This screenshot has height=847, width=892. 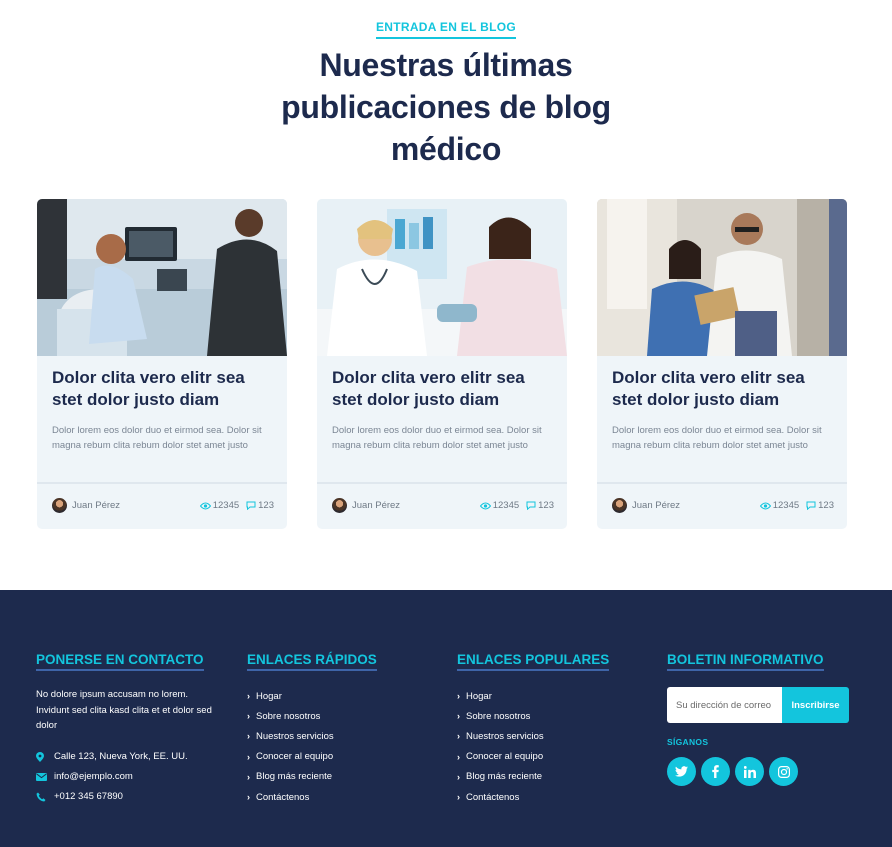 I want to click on phone-icon, so click(x=41, y=796).